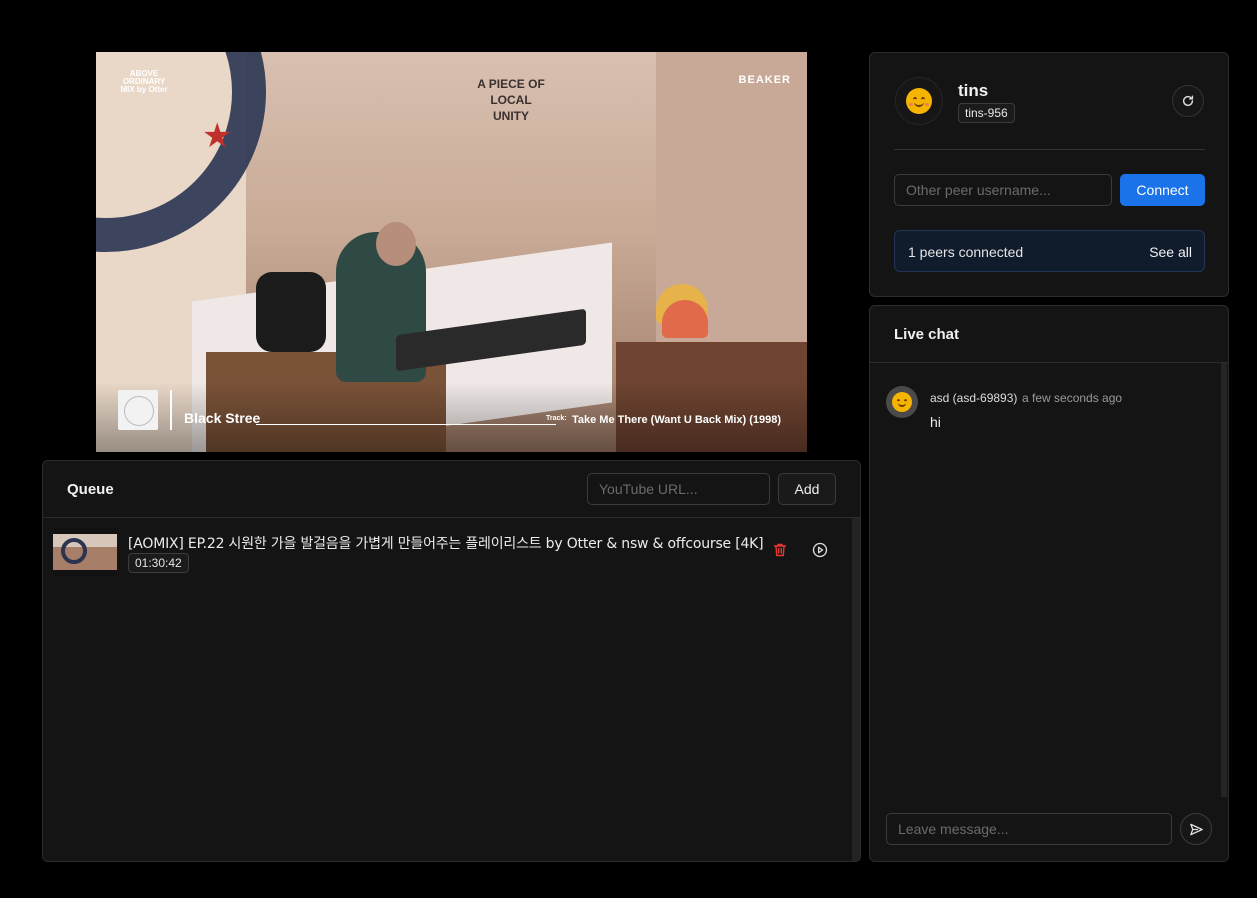 The height and width of the screenshot is (898, 1257). I want to click on send-icon, so click(1196, 829).